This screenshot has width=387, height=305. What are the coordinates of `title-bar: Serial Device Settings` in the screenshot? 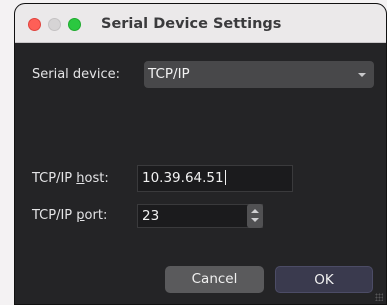 It's located at (200, 23).